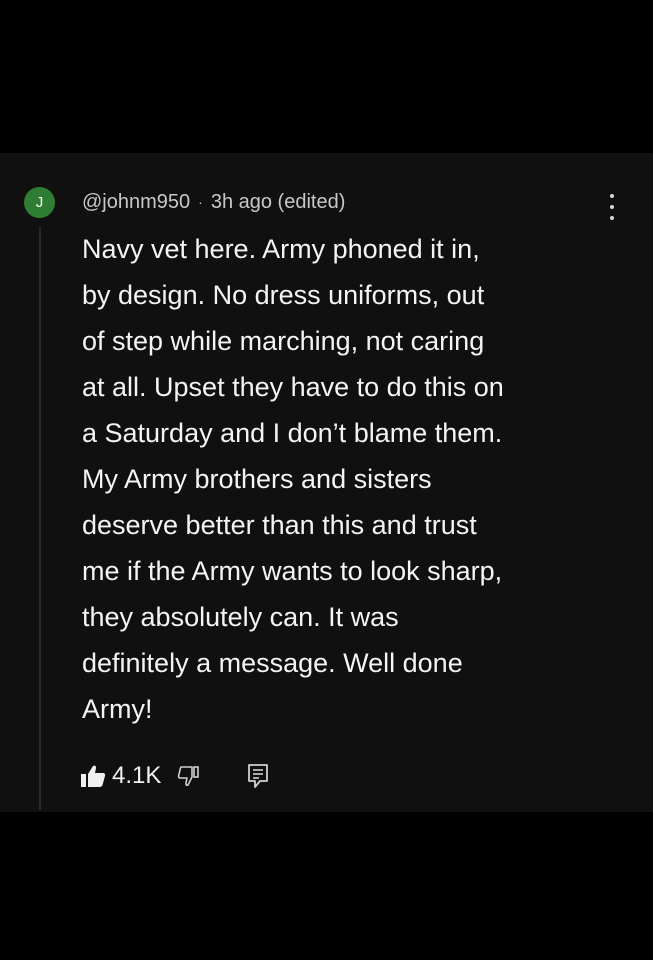  What do you see at coordinates (137, 775) in the screenshot?
I see `like-count: 4.1K` at bounding box center [137, 775].